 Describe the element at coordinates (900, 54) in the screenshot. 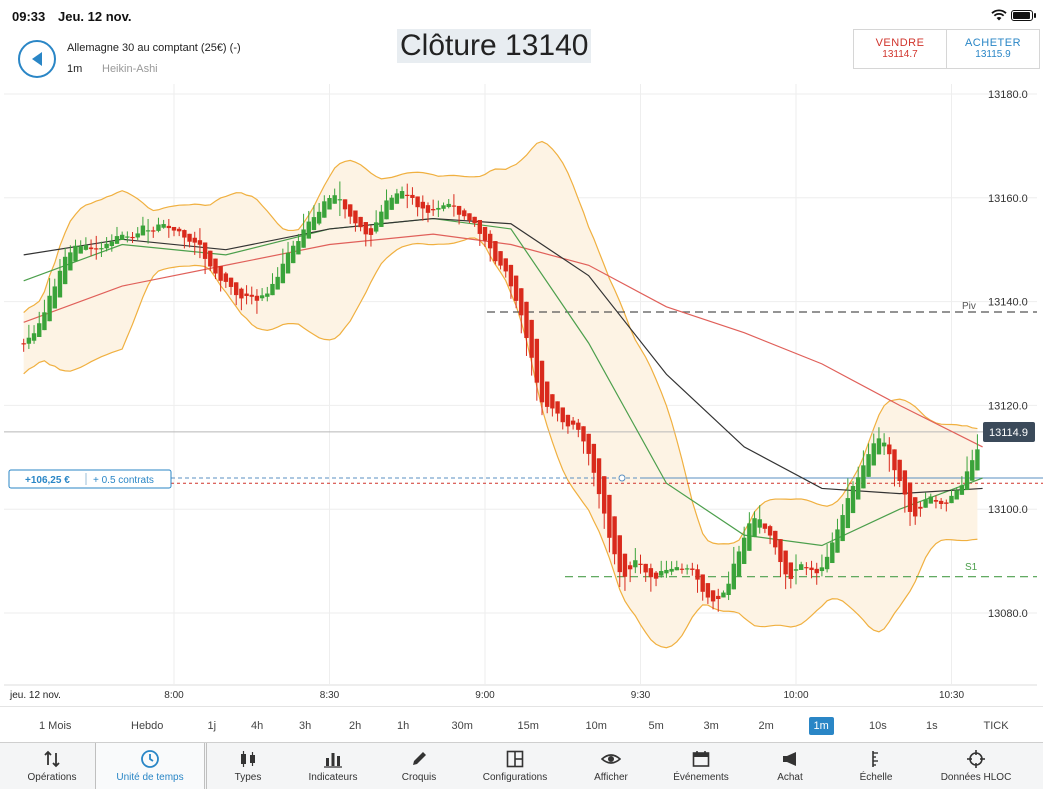

I see `sell-price: 13114.7` at that location.